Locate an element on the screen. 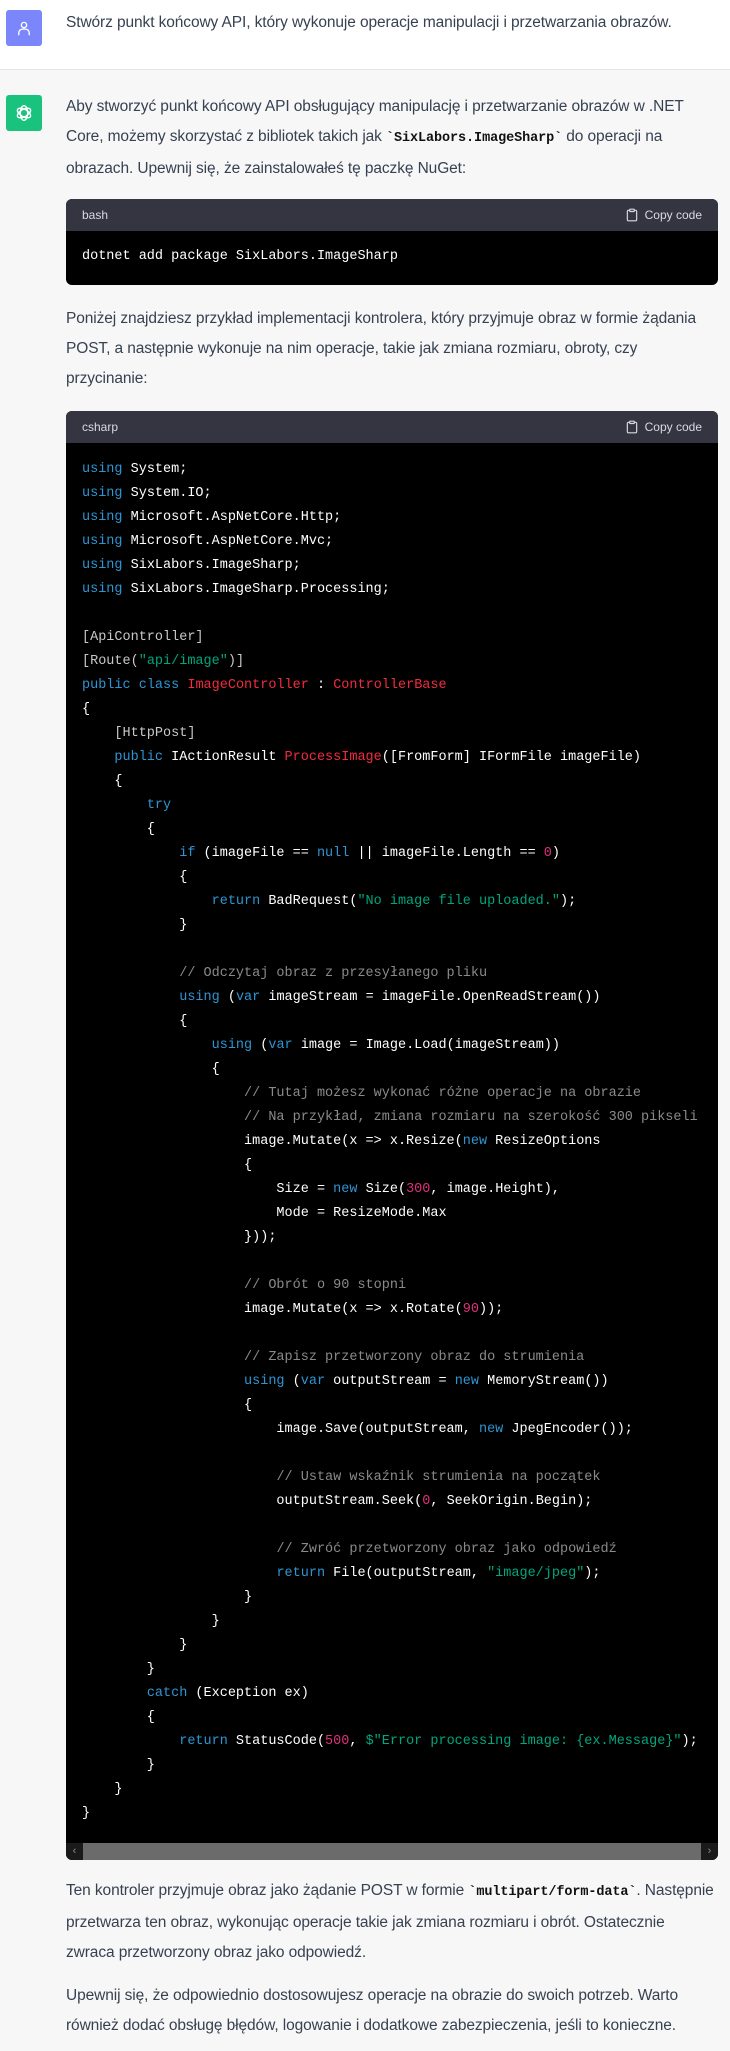 This screenshot has height=2051, width=730. code-line: // Ustaw wskaźnik strumienia na początek is located at coordinates (392, 1478).